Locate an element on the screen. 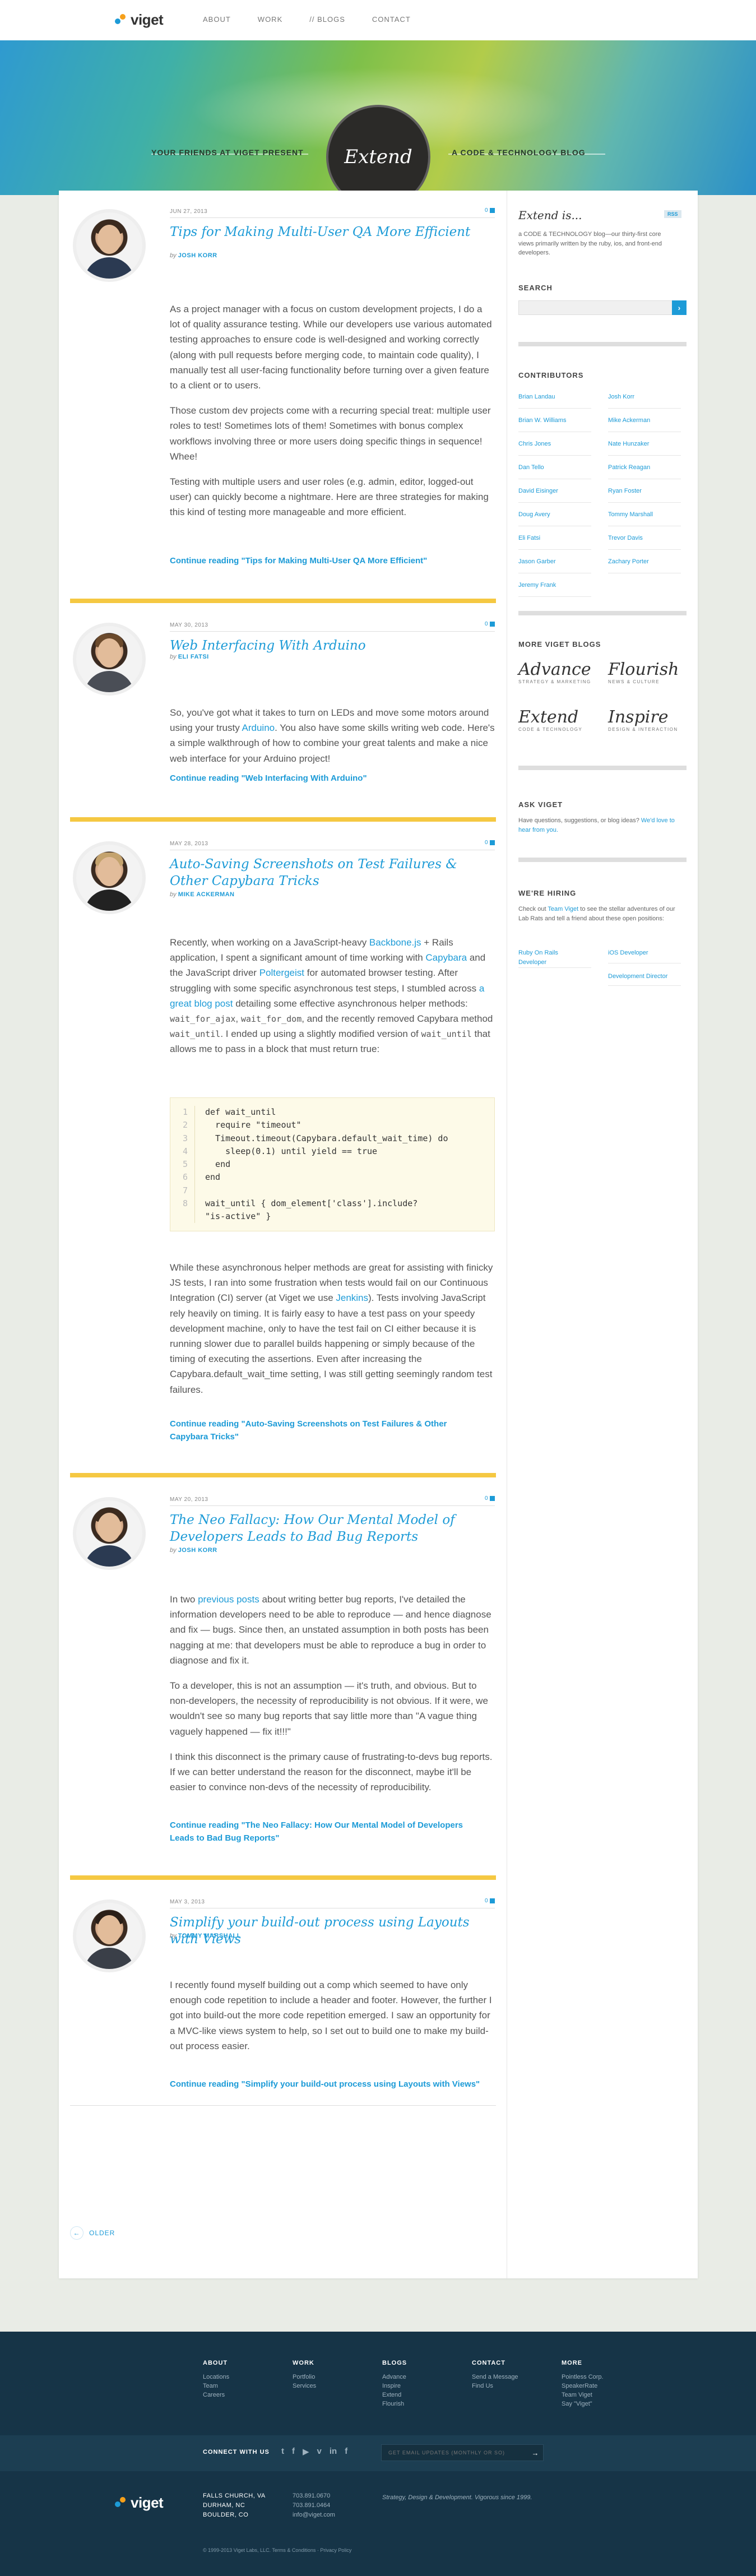 This screenshot has height=2576, width=756. facebook-icon: f is located at coordinates (293, 2452).